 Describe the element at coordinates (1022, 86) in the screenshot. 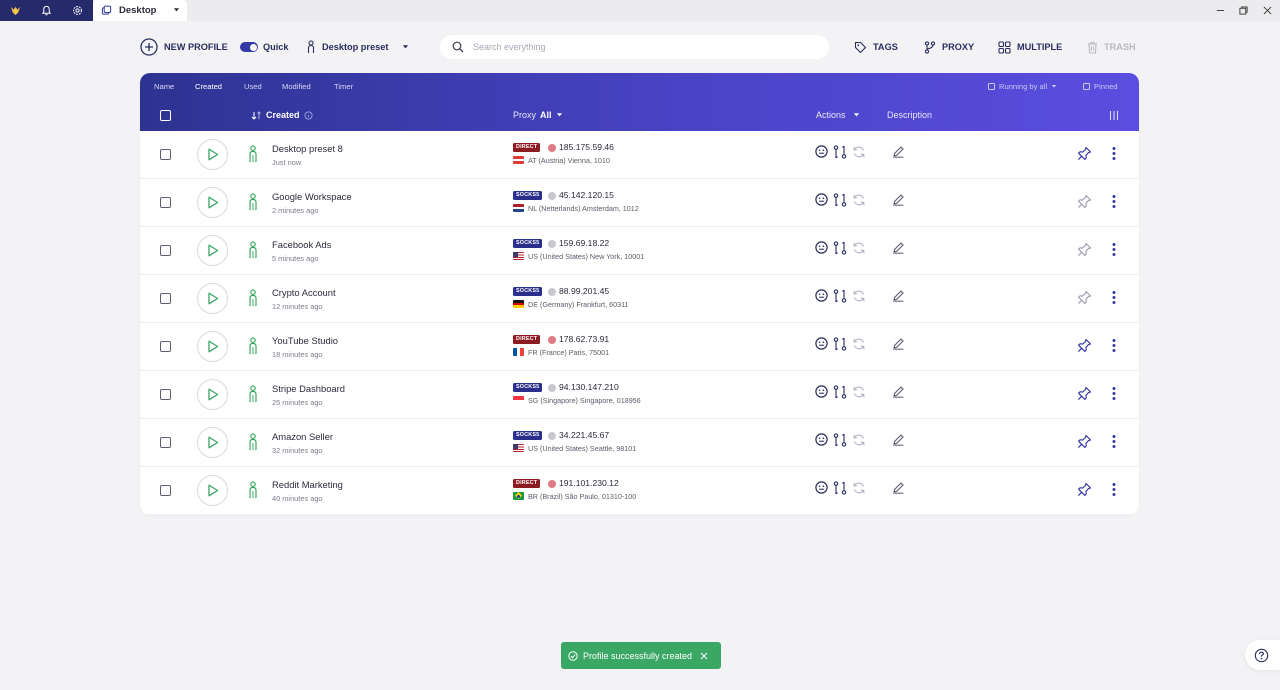

I see `running-by-all-filter: Running by all` at that location.